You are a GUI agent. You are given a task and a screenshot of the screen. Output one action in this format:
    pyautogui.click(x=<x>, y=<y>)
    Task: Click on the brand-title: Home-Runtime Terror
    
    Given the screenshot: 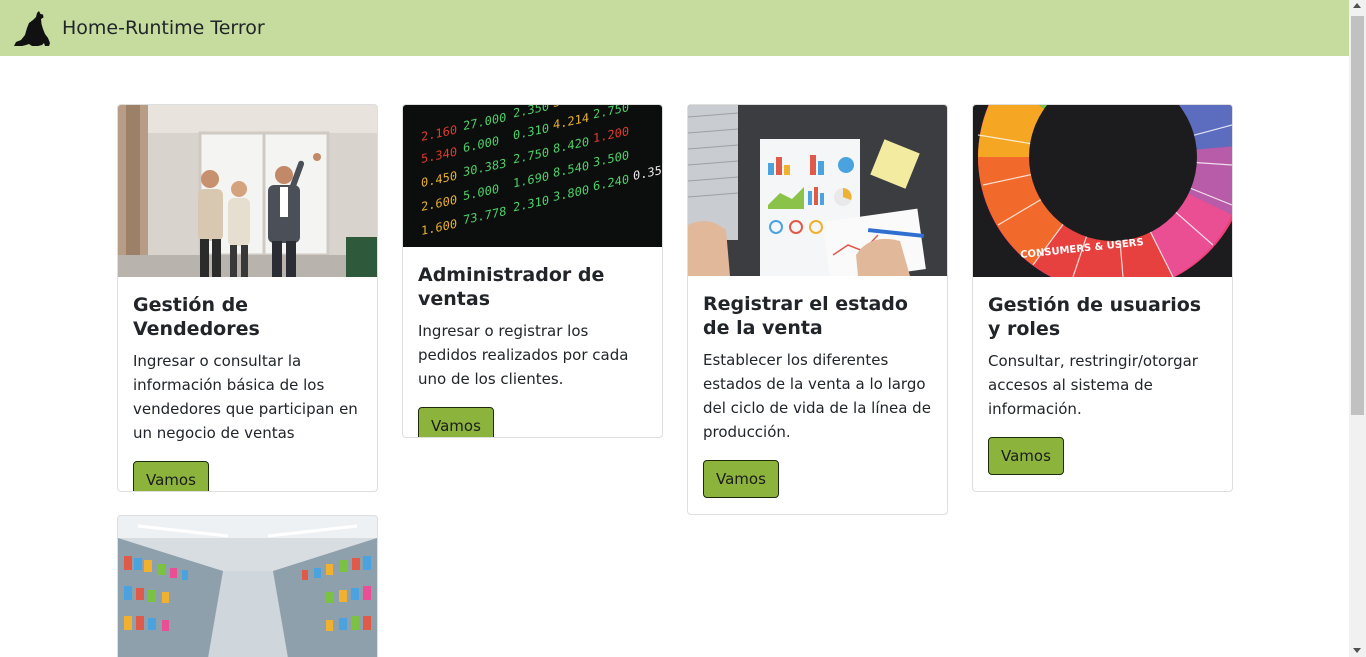 What is the action you would take?
    pyautogui.click(x=163, y=28)
    